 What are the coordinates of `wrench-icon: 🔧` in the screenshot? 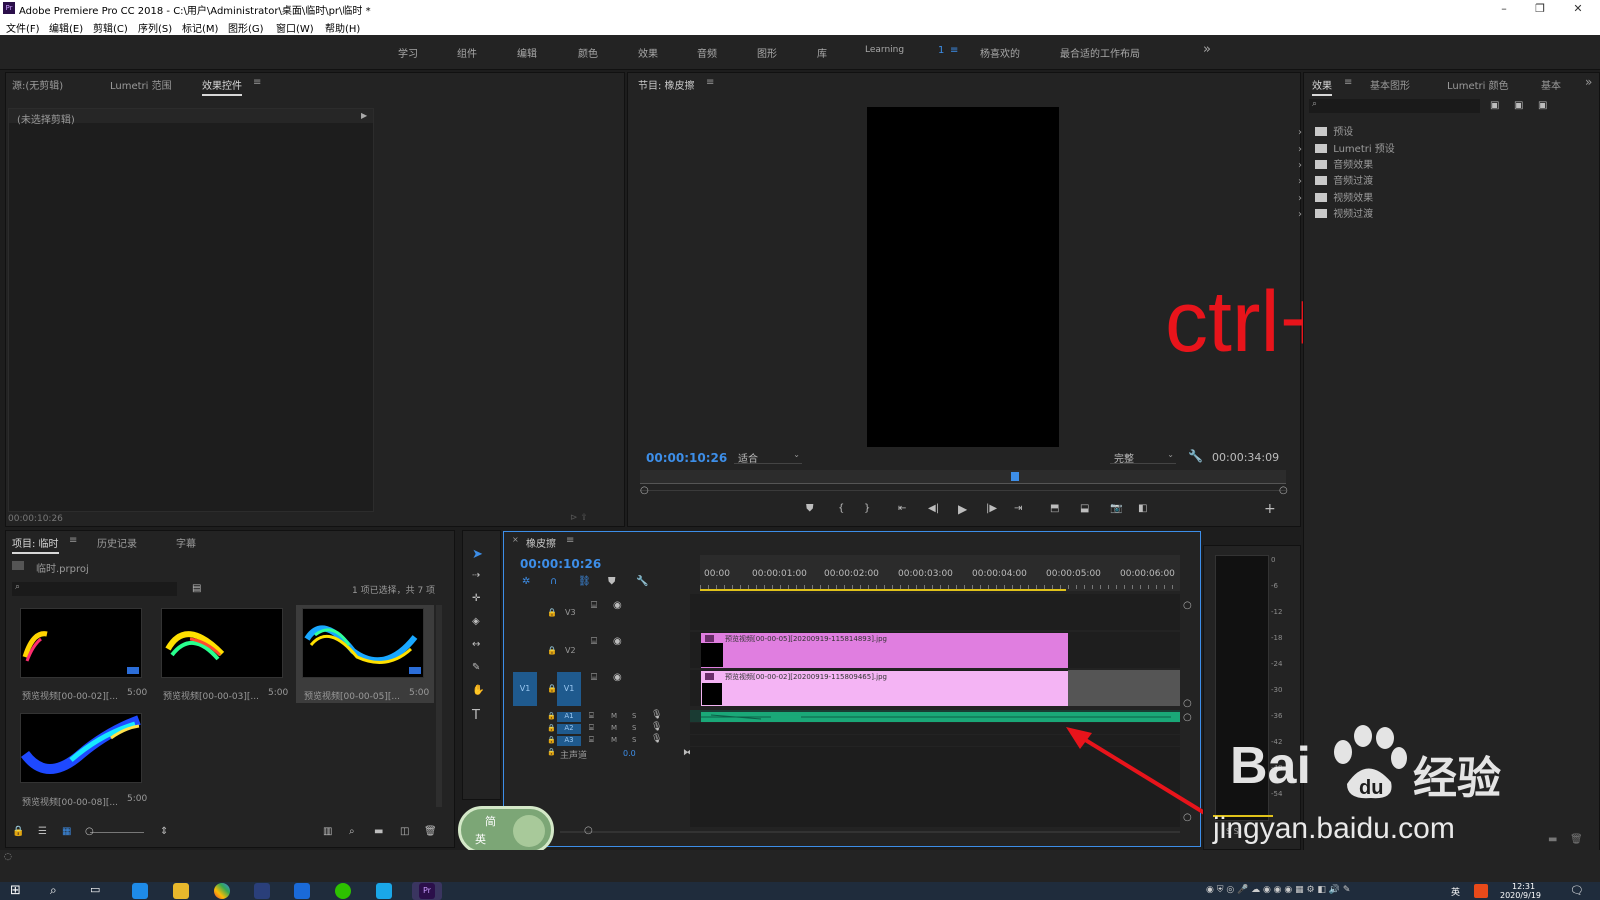 It's located at (1195, 456).